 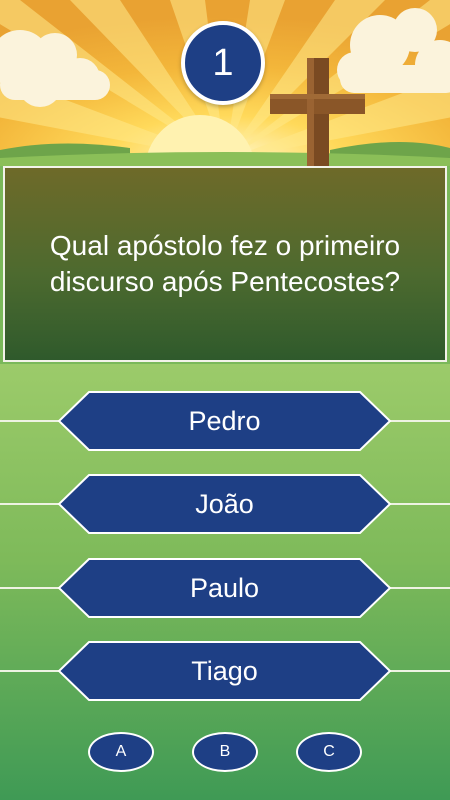 What do you see at coordinates (225, 752) in the screenshot?
I see `lifeline-b-button: B` at bounding box center [225, 752].